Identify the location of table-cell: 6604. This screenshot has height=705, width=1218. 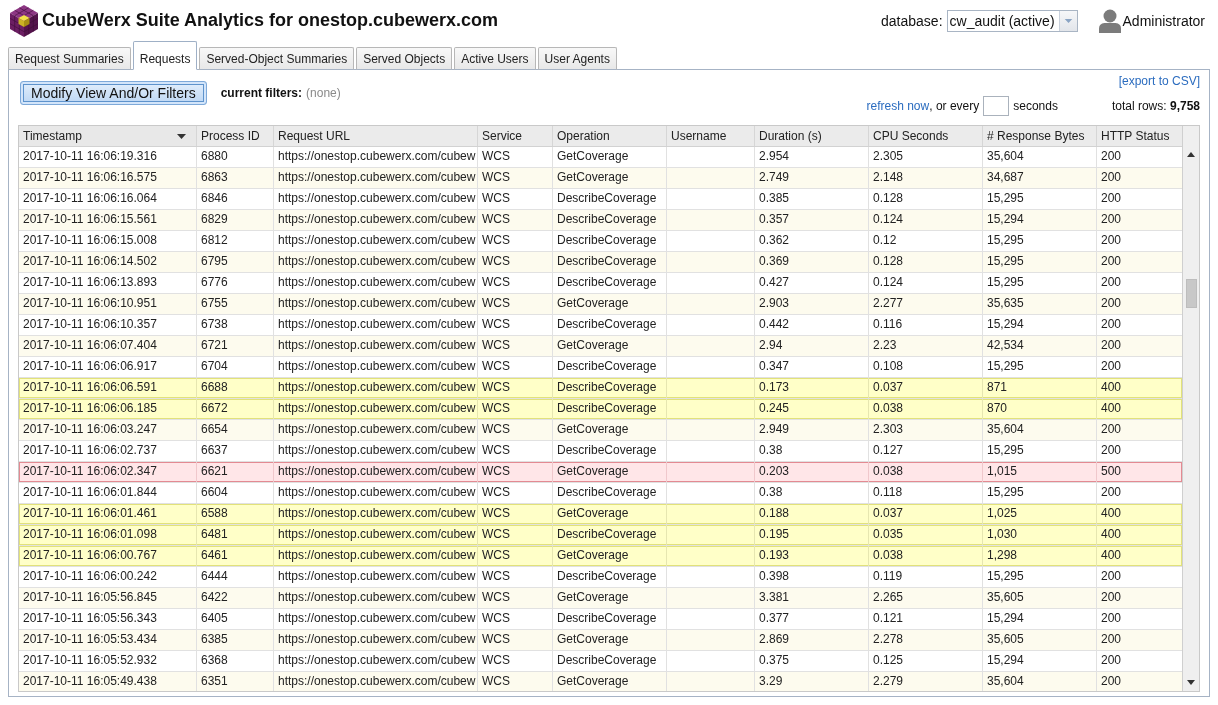
(235, 493).